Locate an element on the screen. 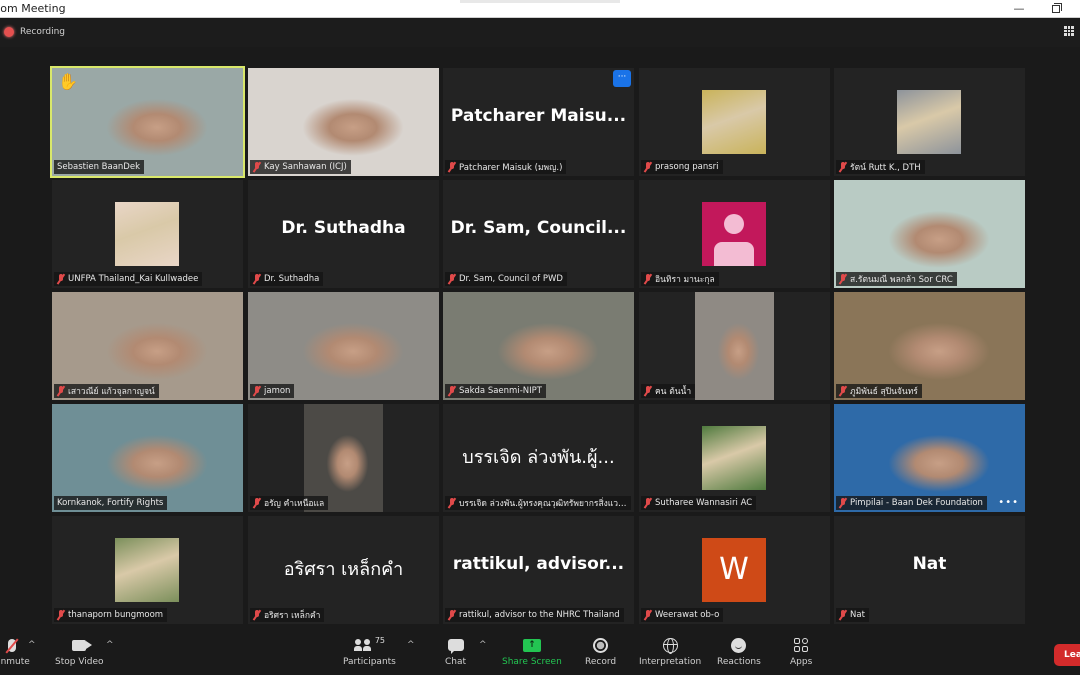  participant-tile: UNFPA Thailand_Kai Kullwadee is located at coordinates (147, 234).